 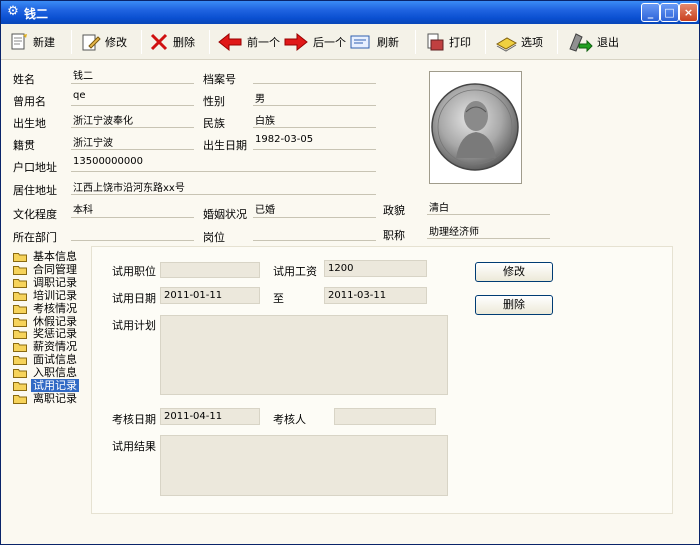 What do you see at coordinates (32, 42) in the screenshot?
I see `new-button: 新建` at bounding box center [32, 42].